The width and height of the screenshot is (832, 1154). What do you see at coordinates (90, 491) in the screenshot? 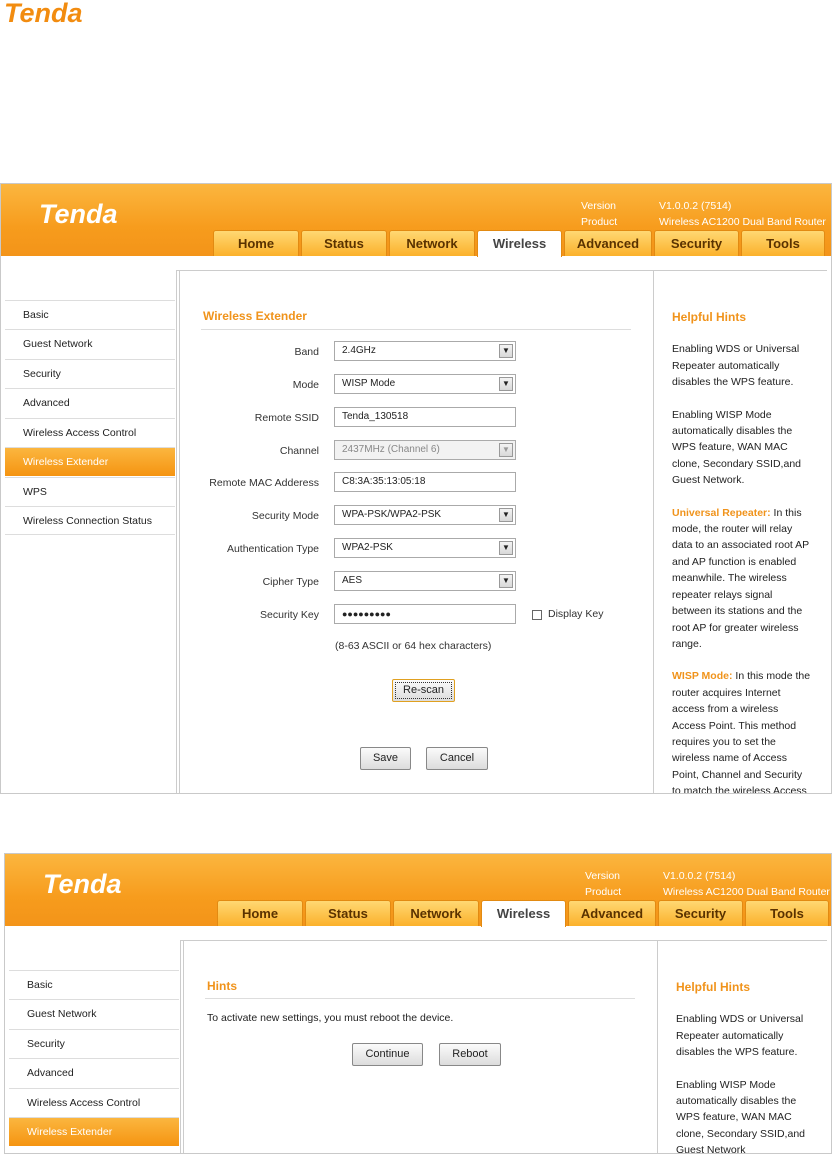
I see `sidebar-item-wps: WPS` at bounding box center [90, 491].